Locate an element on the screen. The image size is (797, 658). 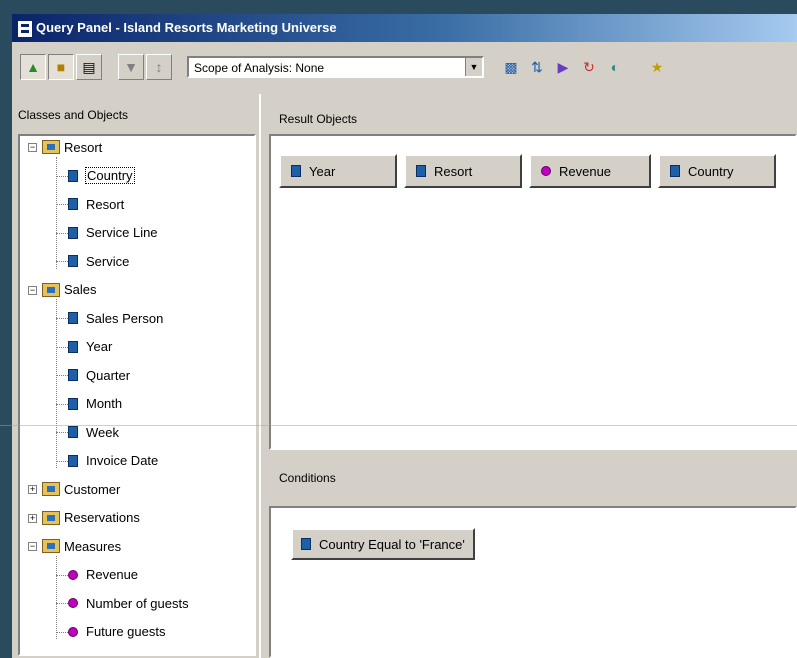
tree-class-label: Customer is located at coordinates (92, 489).